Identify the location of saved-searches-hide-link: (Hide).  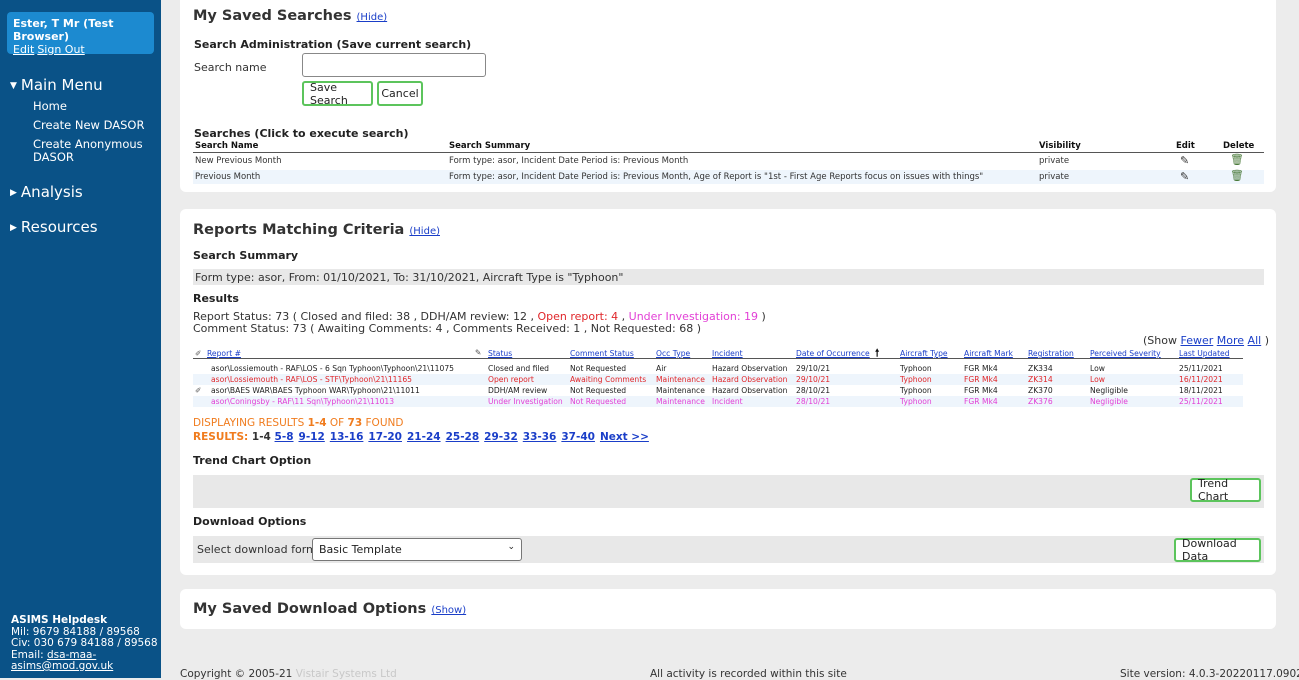
(372, 17).